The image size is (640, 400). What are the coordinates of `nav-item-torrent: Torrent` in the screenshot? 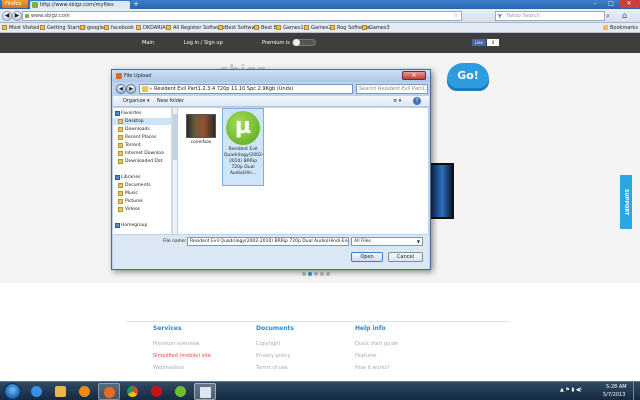 It's located at (142, 145).